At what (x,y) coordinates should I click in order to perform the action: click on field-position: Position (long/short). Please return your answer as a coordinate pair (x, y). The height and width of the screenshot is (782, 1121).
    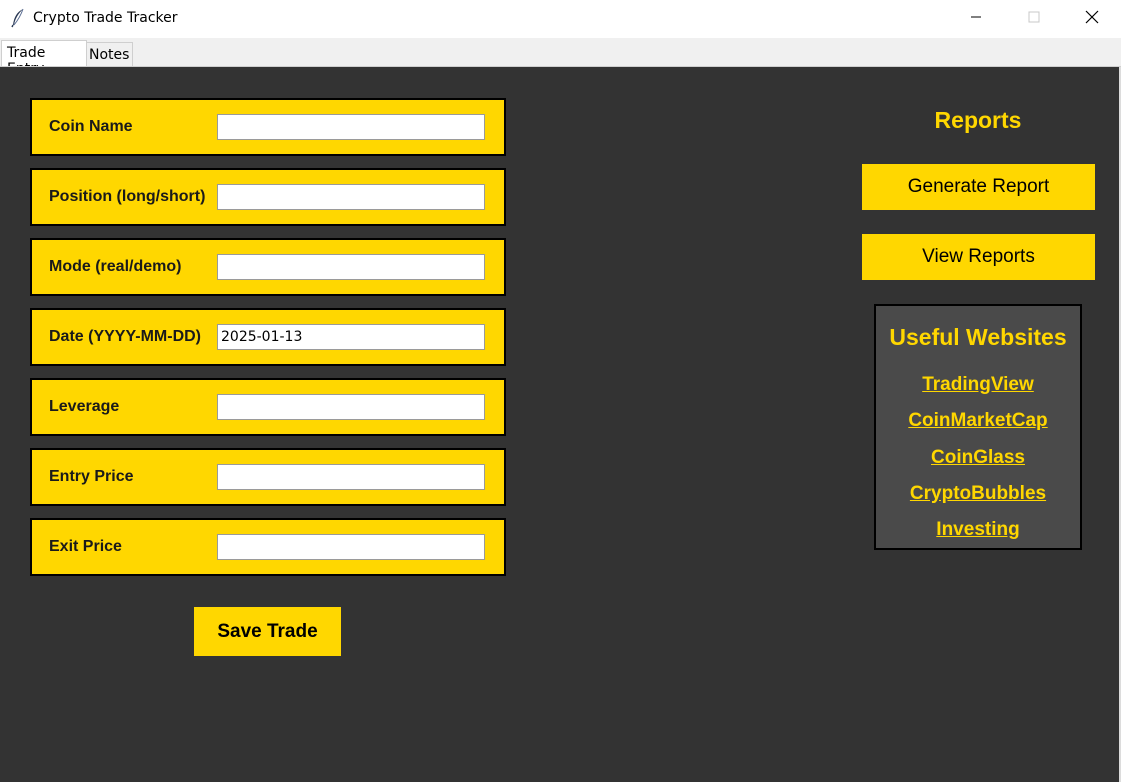
    Looking at the image, I should click on (268, 197).